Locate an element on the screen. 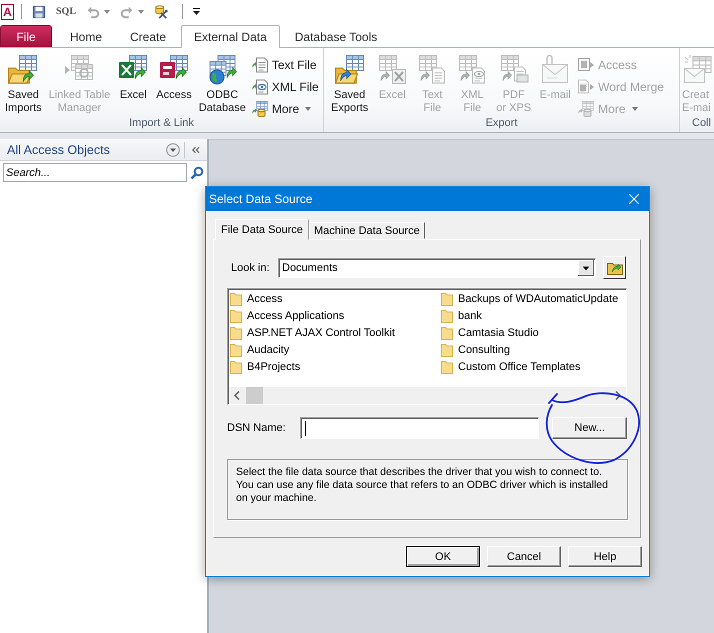 The height and width of the screenshot is (633, 714). ribbon-button: Access is located at coordinates (174, 78).